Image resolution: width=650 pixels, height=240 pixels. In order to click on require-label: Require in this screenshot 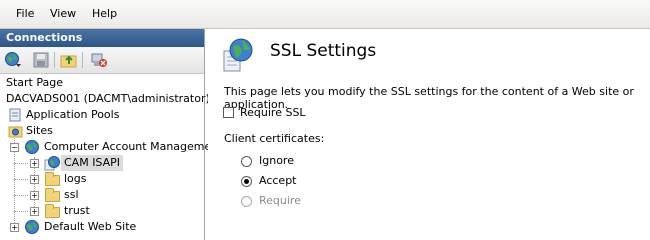, I will do `click(280, 200)`.